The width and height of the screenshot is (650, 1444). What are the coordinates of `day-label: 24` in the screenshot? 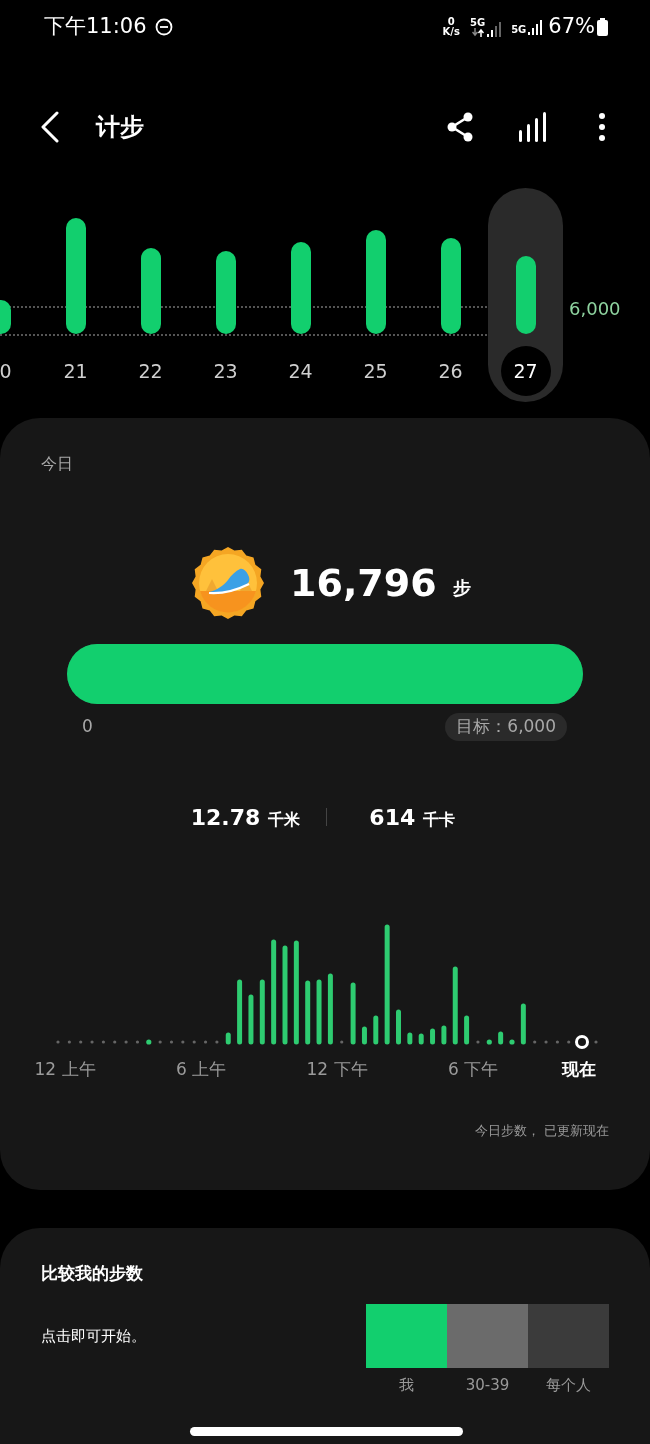 It's located at (300, 371).